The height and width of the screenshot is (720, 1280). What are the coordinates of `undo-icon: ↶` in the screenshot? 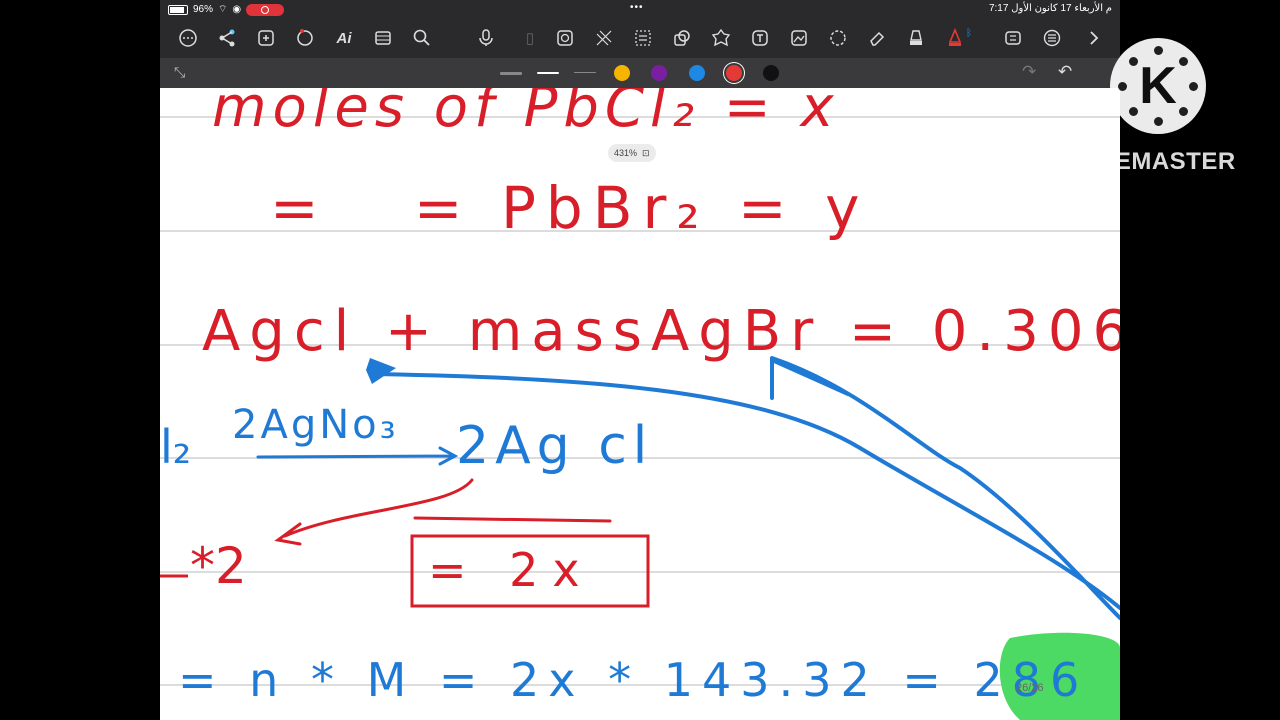 It's located at (1065, 72).